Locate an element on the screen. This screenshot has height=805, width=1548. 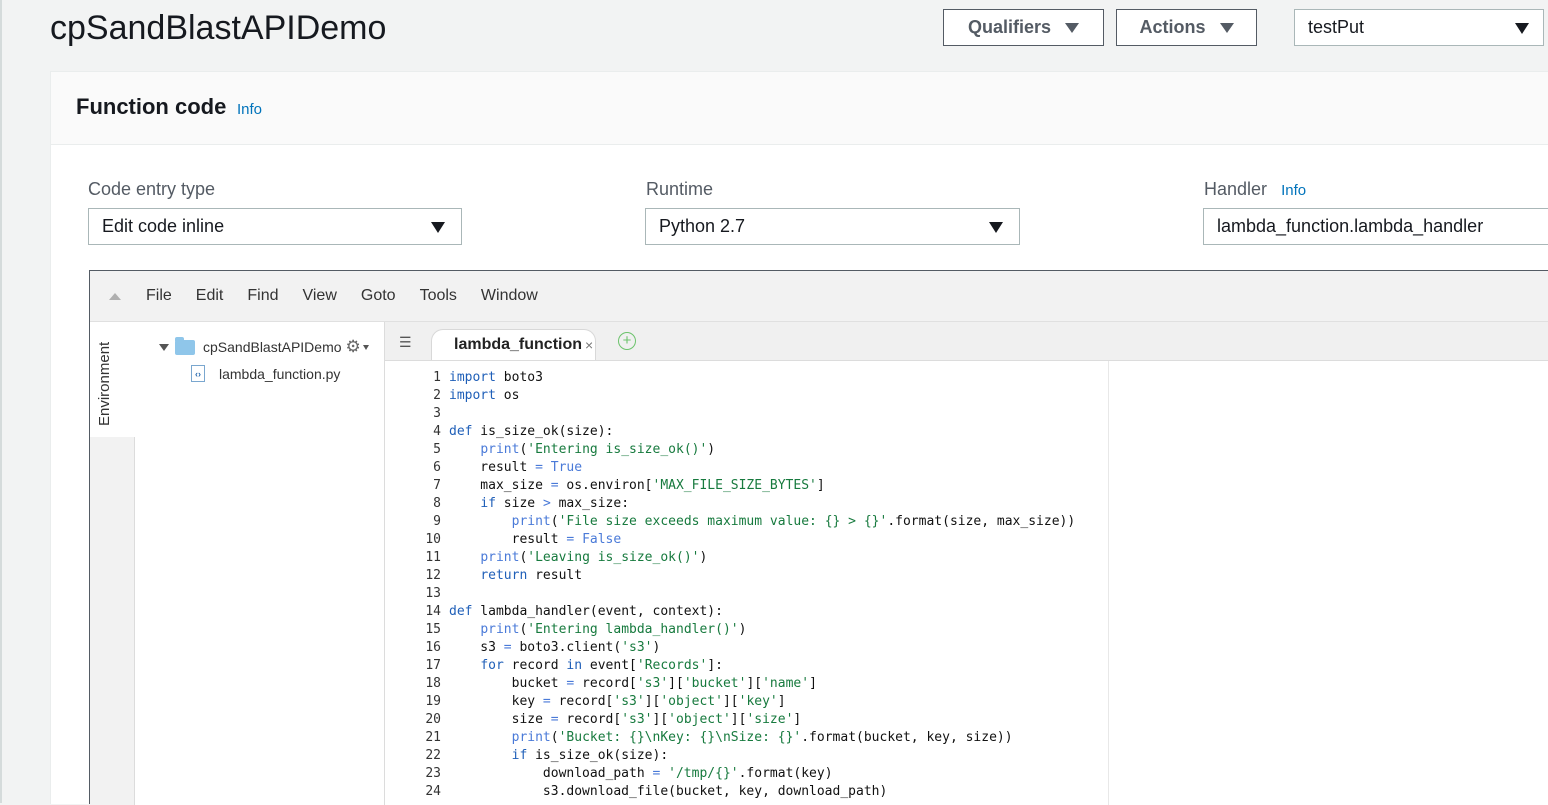
add-tab-icon: + is located at coordinates (627, 341).